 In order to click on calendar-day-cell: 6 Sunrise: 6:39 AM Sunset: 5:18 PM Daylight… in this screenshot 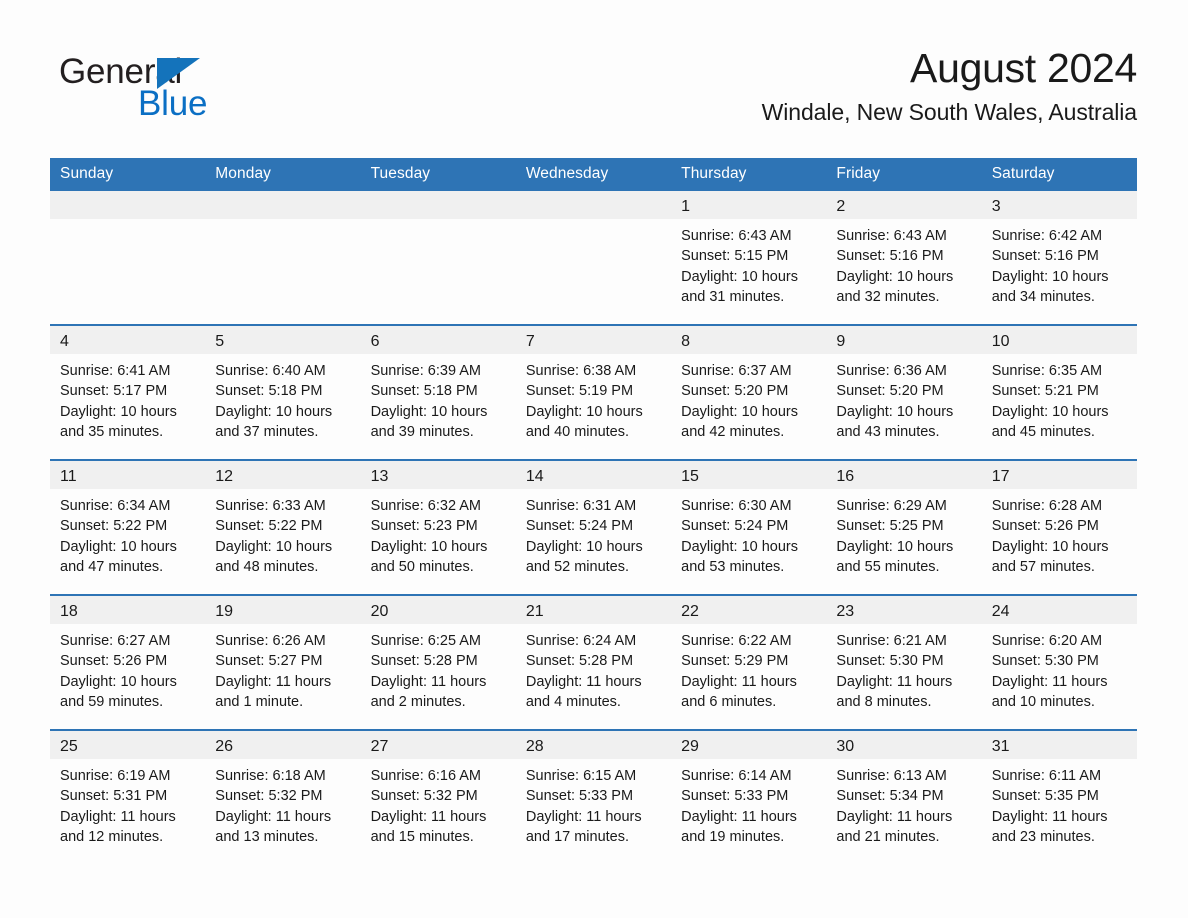, I will do `click(438, 392)`.